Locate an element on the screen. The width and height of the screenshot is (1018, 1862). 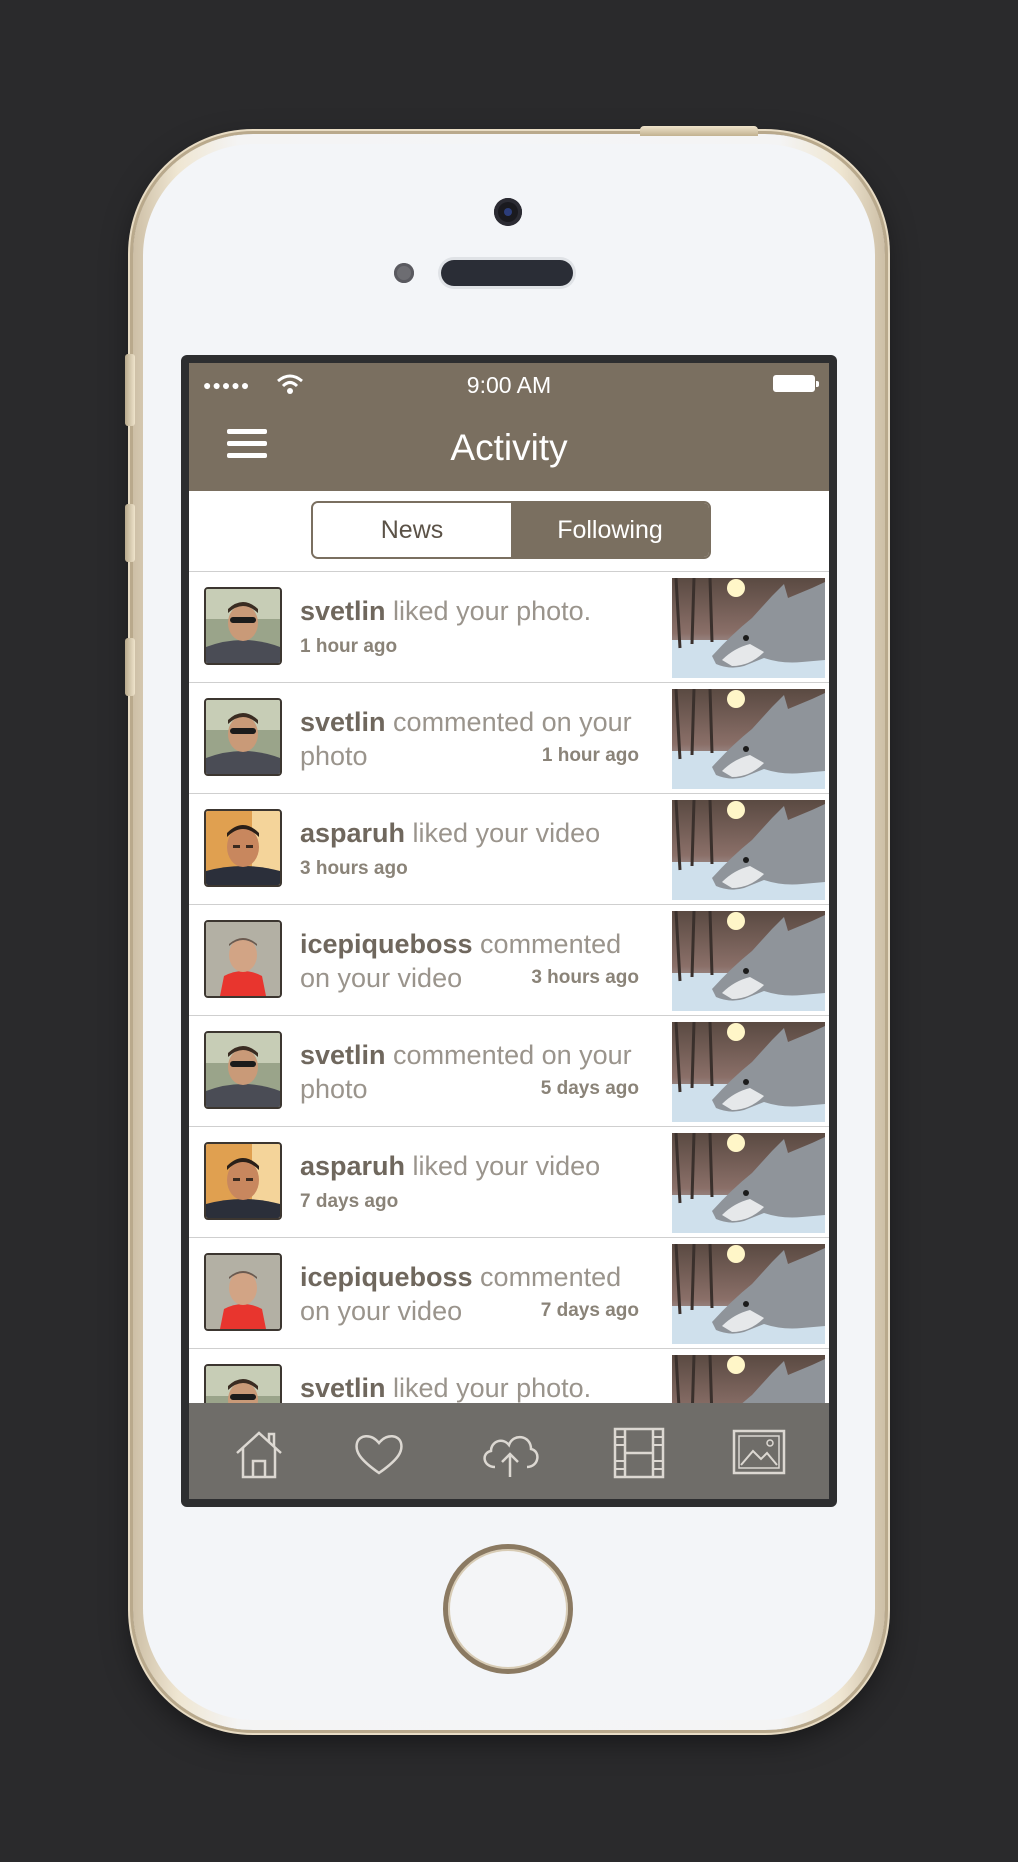
image-icon is located at coordinates (759, 1453).